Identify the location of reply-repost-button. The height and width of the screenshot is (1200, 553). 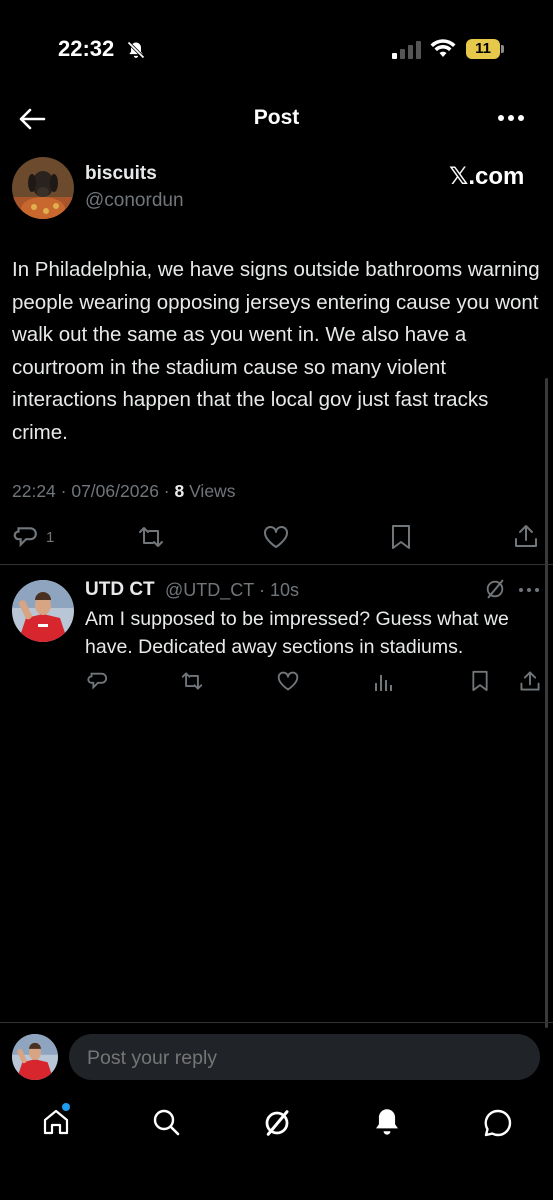
(192, 681).